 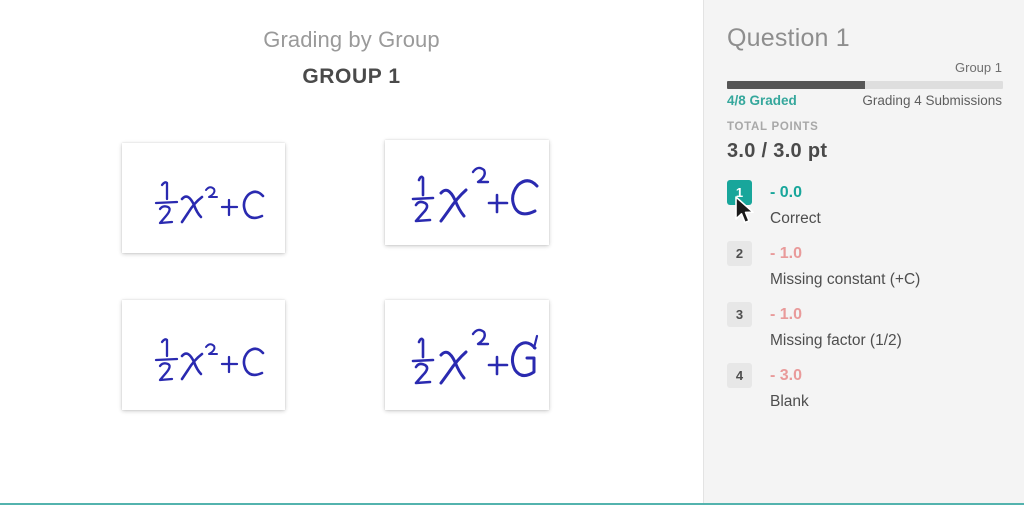 I want to click on rubric-item-description: Blank, so click(x=789, y=401).